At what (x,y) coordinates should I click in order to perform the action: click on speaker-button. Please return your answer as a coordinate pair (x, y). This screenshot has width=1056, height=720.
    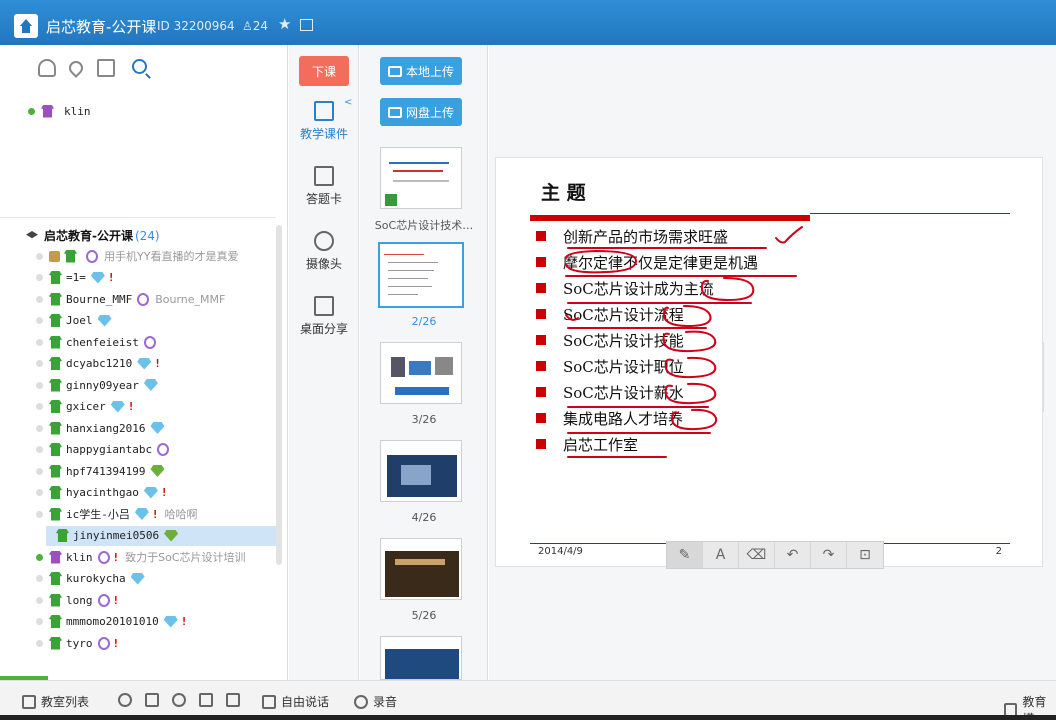
    Looking at the image, I should click on (154, 700).